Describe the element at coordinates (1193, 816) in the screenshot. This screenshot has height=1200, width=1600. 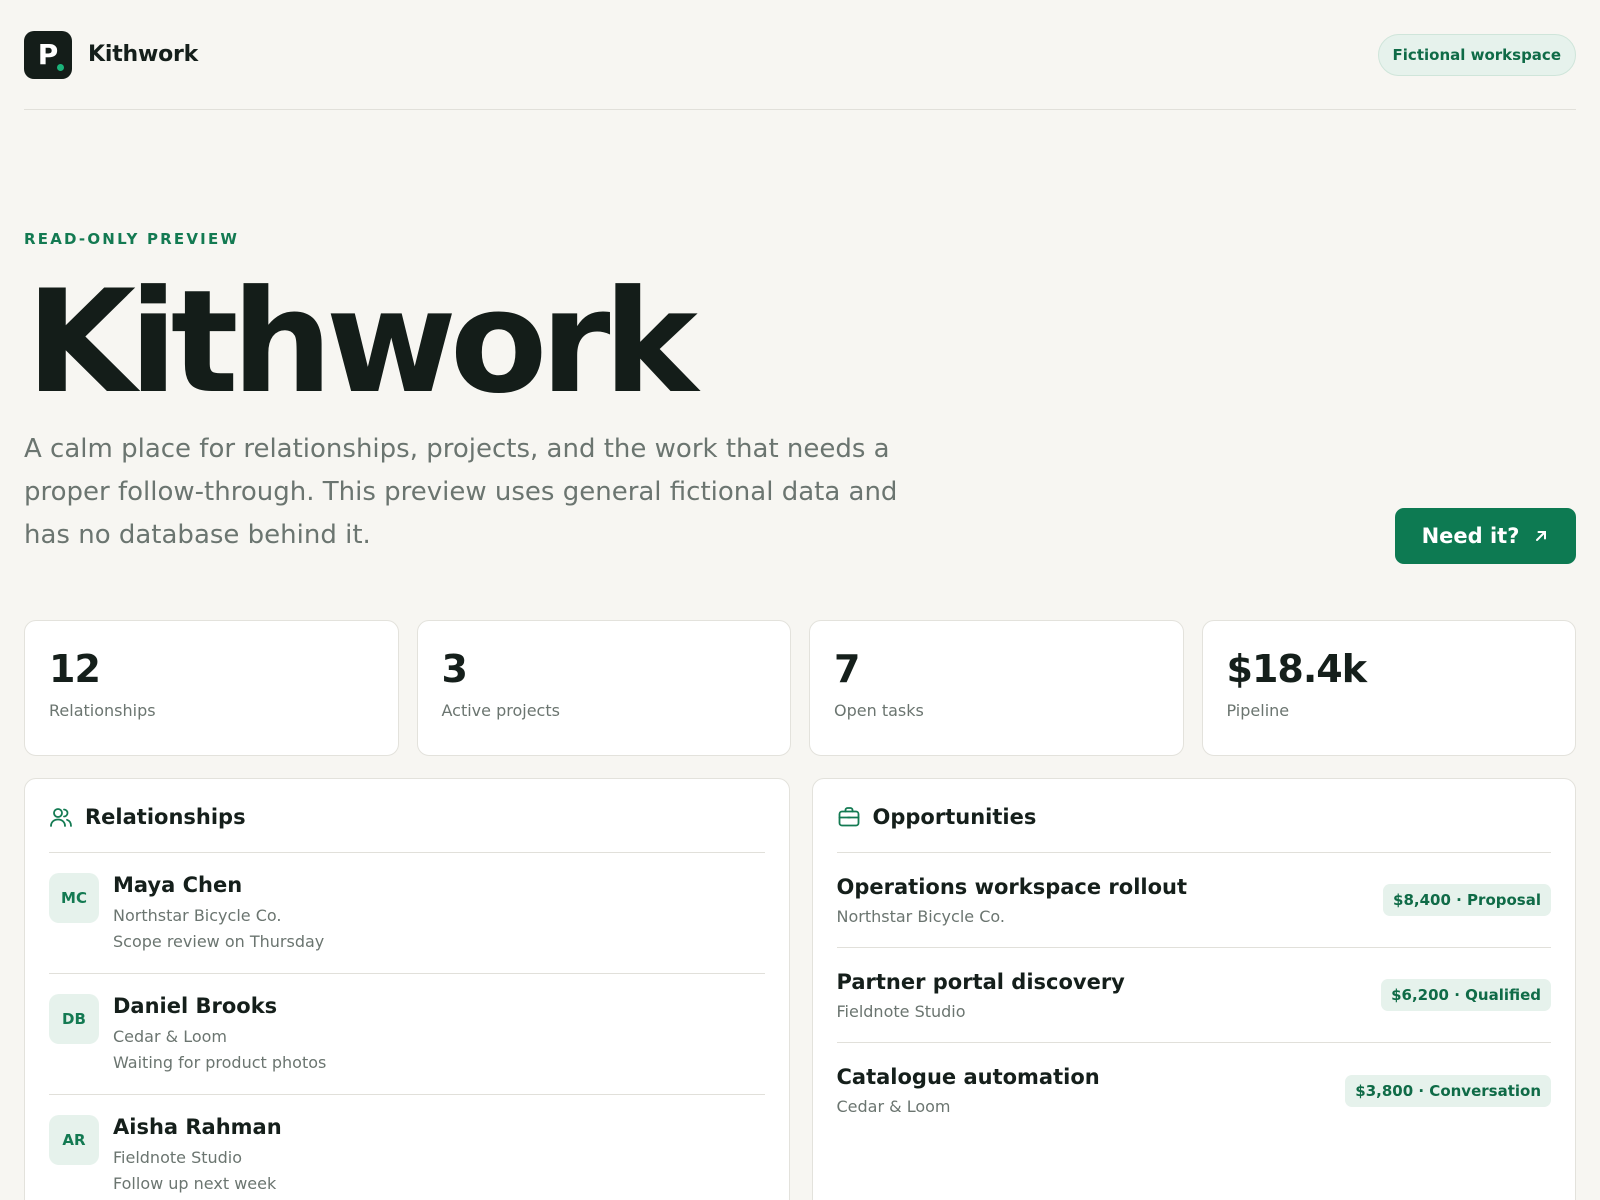
I see `opportunities-header: Opportunities` at that location.